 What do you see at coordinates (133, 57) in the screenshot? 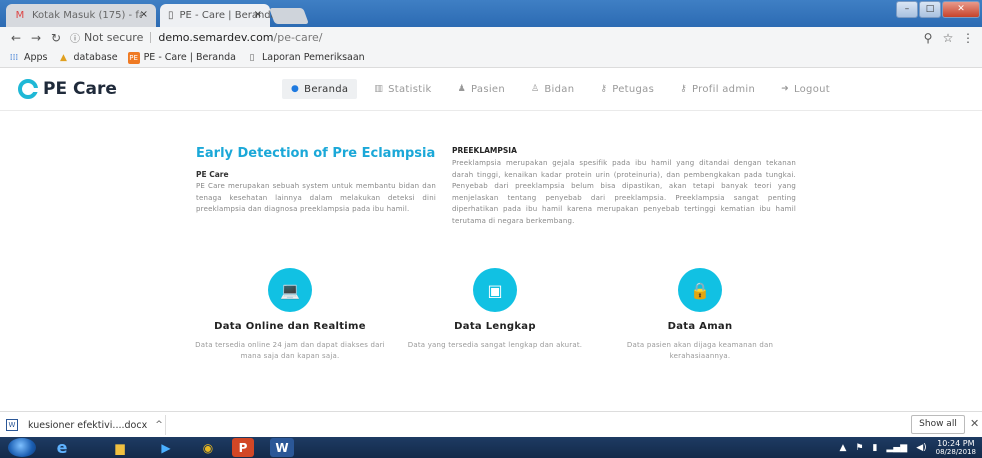
I see `pe-care-favicon: PE` at bounding box center [133, 57].